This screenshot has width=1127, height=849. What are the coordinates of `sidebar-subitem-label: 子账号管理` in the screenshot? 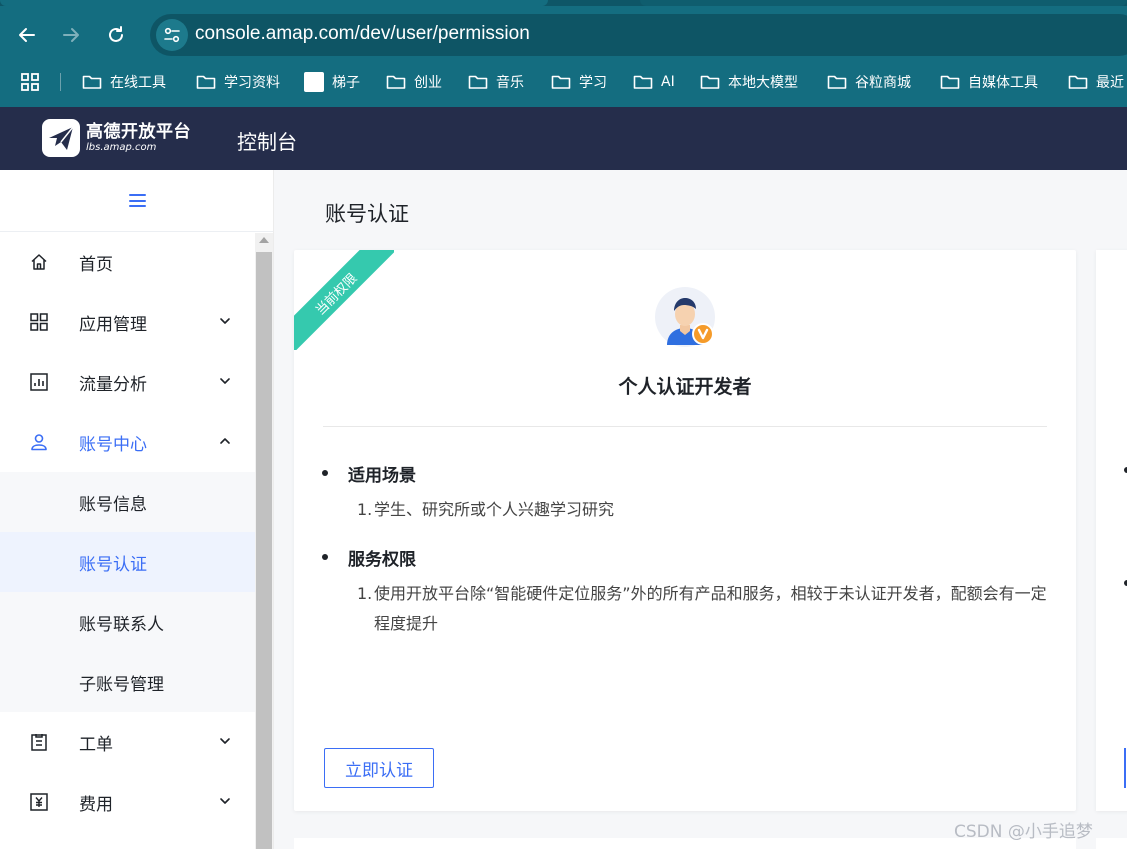 It's located at (121, 685).